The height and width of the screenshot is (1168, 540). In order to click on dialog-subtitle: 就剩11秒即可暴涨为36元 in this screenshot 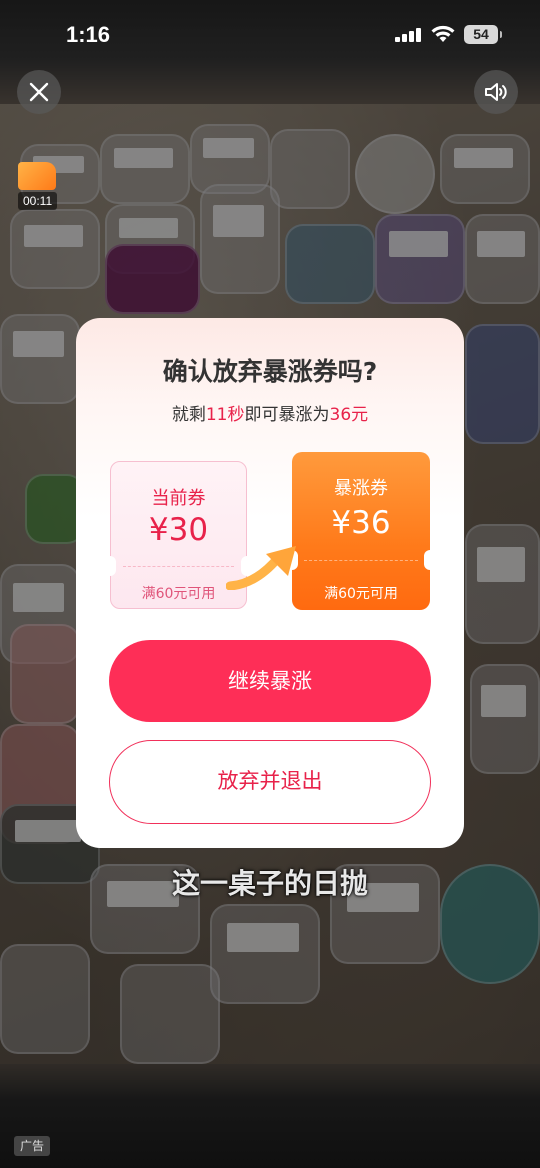, I will do `click(270, 412)`.